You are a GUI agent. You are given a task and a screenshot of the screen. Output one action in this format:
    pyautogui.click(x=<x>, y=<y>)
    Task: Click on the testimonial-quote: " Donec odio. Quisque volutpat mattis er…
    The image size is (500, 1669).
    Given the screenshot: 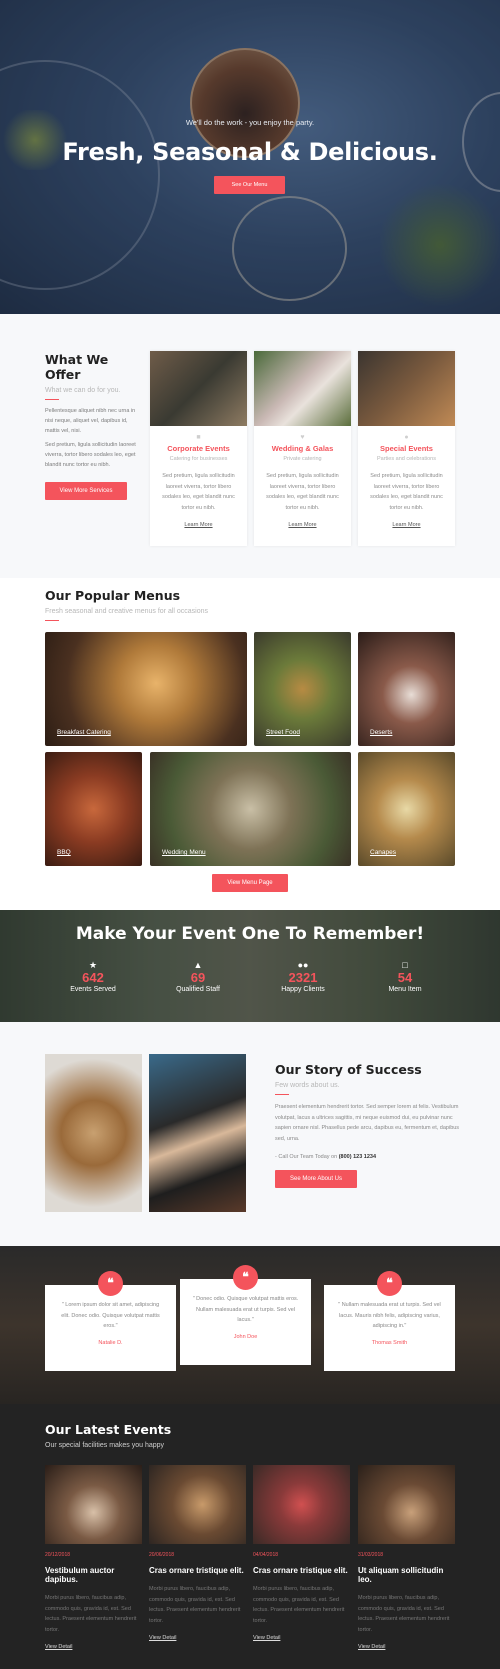 What is the action you would take?
    pyautogui.click(x=245, y=1309)
    